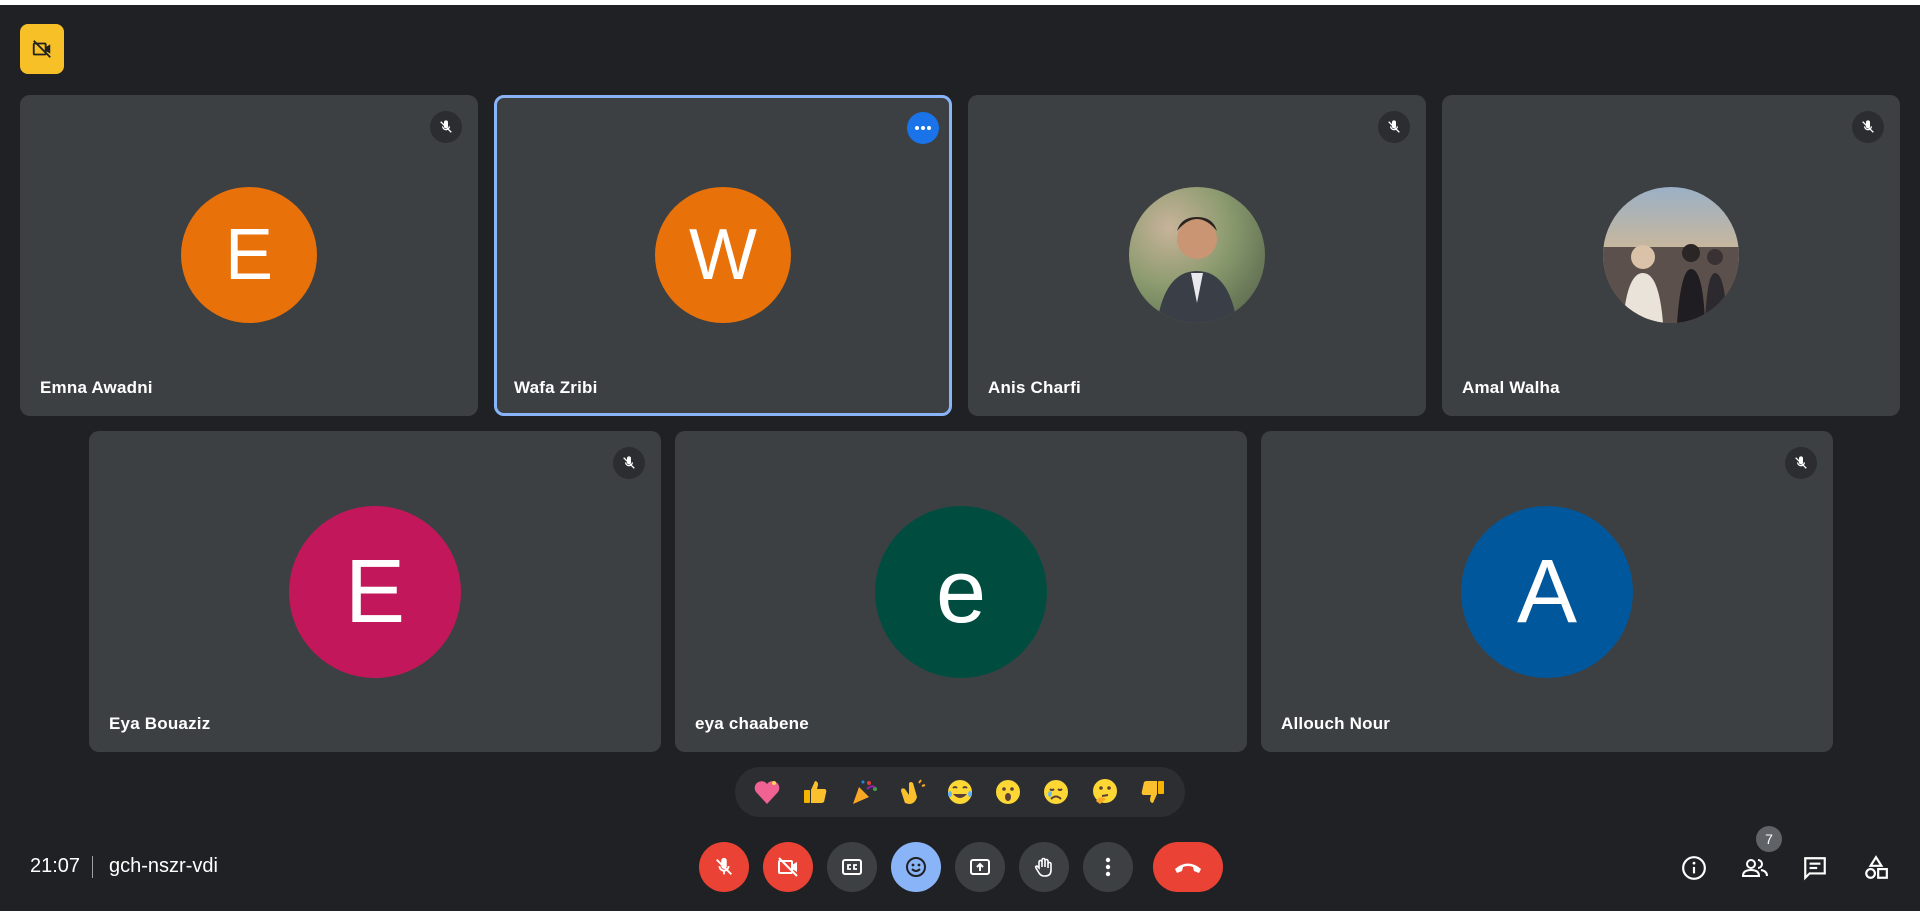 This screenshot has height=911, width=1920. I want to click on participant-name: Eya Bouaziz, so click(160, 723).